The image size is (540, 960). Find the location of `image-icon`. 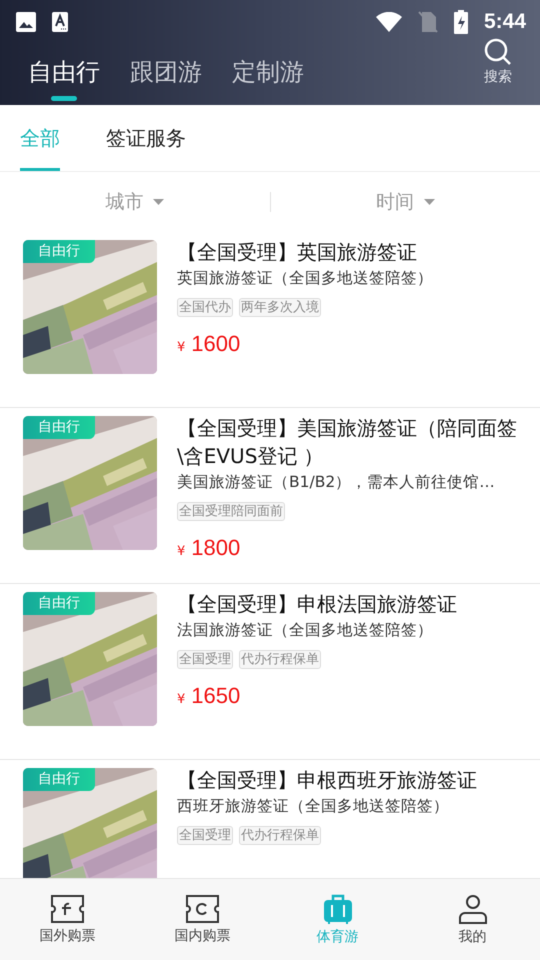

image-icon is located at coordinates (26, 22).